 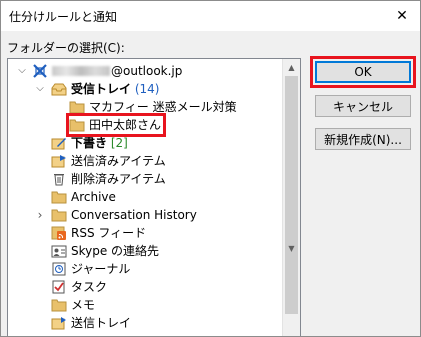 I want to click on highlight-box, so click(x=116, y=125).